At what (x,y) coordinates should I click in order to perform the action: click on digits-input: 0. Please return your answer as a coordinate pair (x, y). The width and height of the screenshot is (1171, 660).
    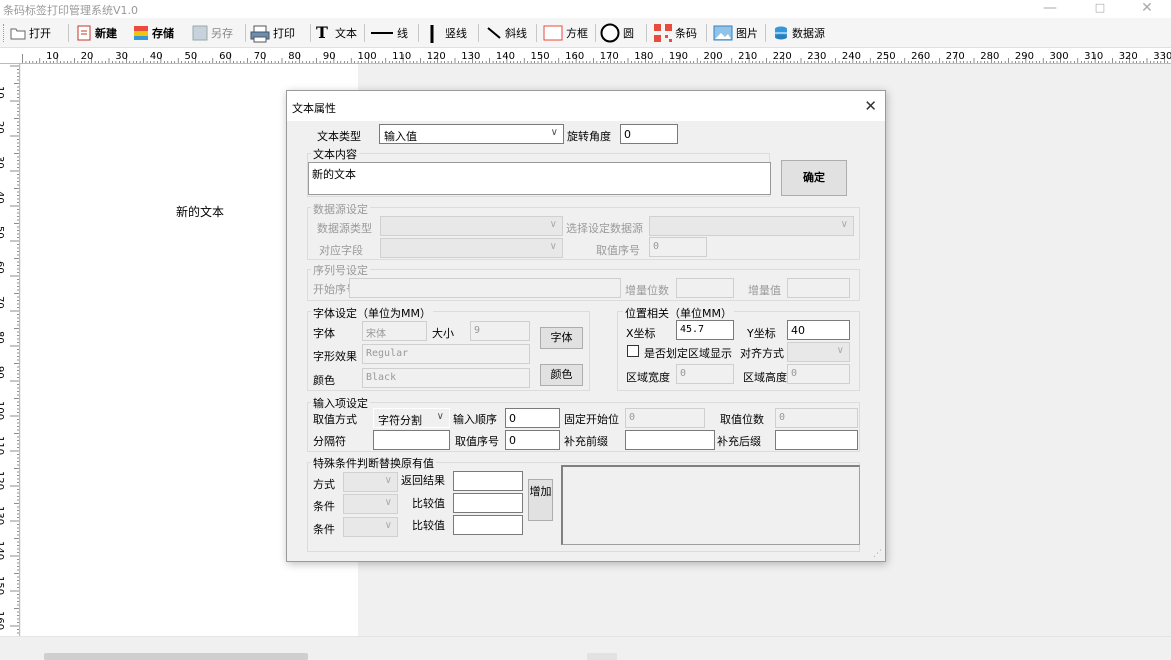
    Looking at the image, I should click on (816, 418).